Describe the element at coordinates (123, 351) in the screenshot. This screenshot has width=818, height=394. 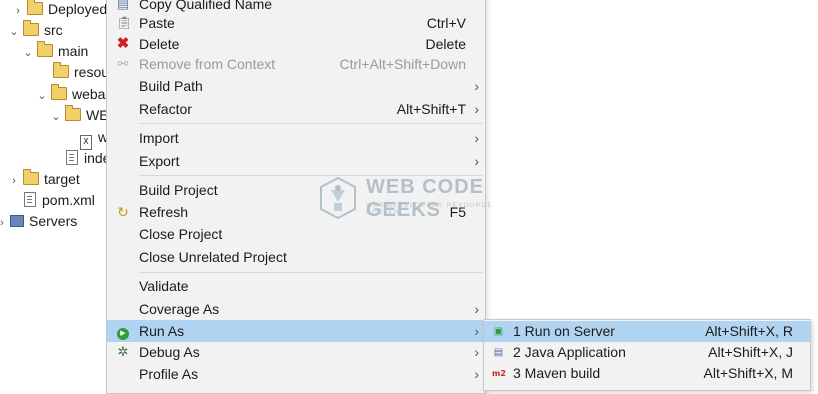
I see `debug-icon: ✲` at that location.